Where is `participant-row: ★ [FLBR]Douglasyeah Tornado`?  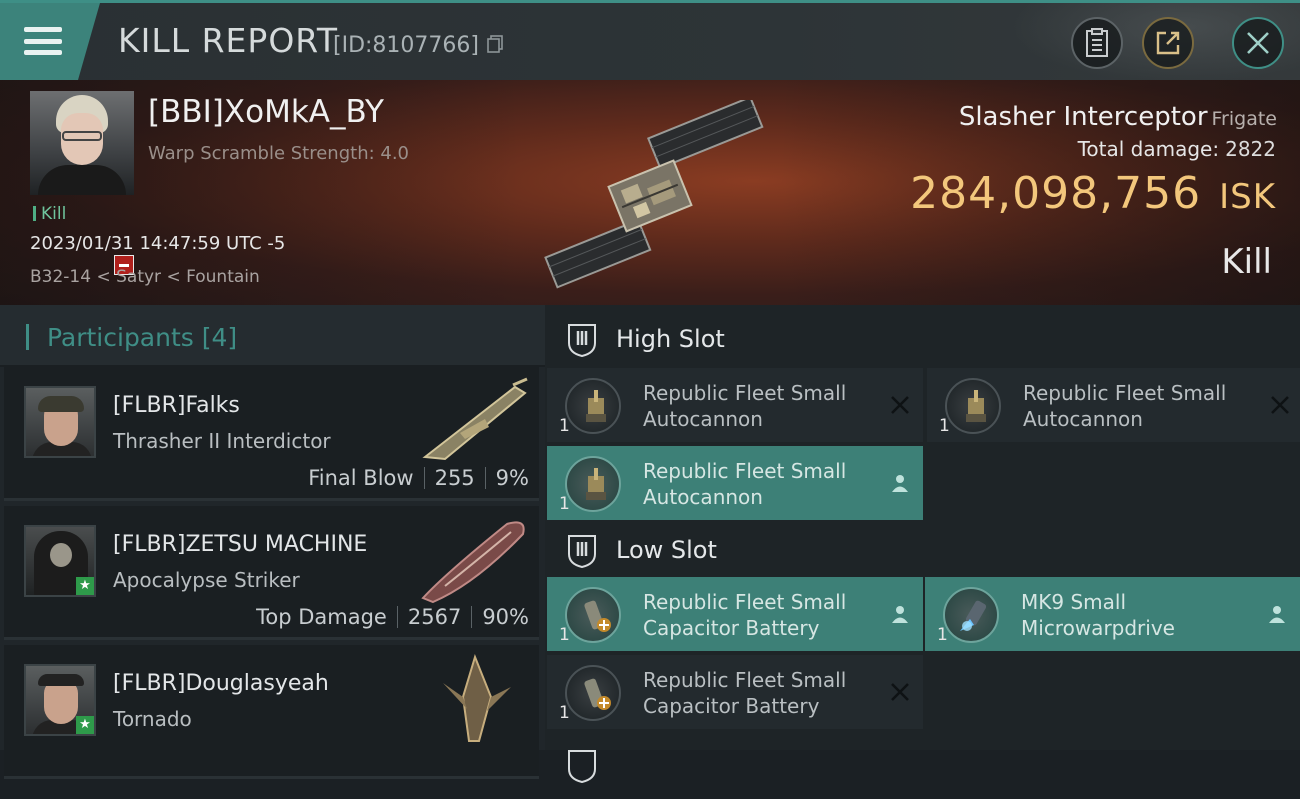
participant-row: ★ [FLBR]Douglasyeah Tornado is located at coordinates (271, 712).